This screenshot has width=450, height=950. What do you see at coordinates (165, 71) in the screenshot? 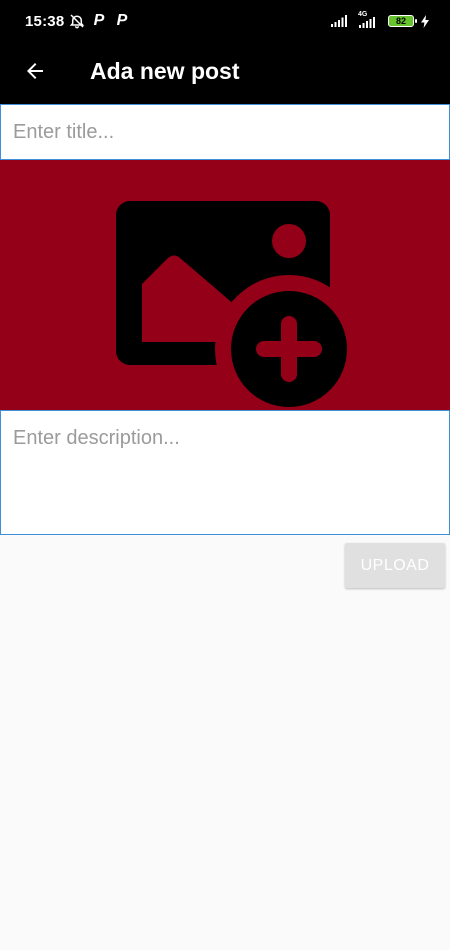
I see `page-title: Ada new post` at bounding box center [165, 71].